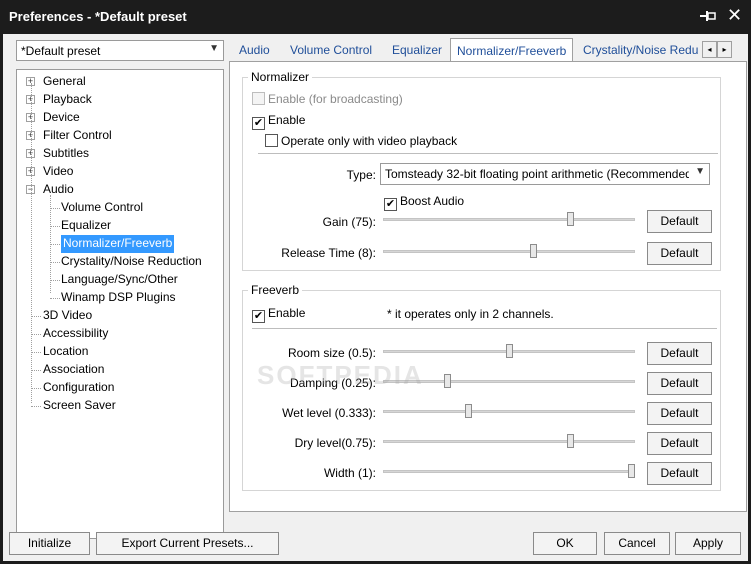  I want to click on dry-level-label: Dry level(0.75):, so click(335, 443).